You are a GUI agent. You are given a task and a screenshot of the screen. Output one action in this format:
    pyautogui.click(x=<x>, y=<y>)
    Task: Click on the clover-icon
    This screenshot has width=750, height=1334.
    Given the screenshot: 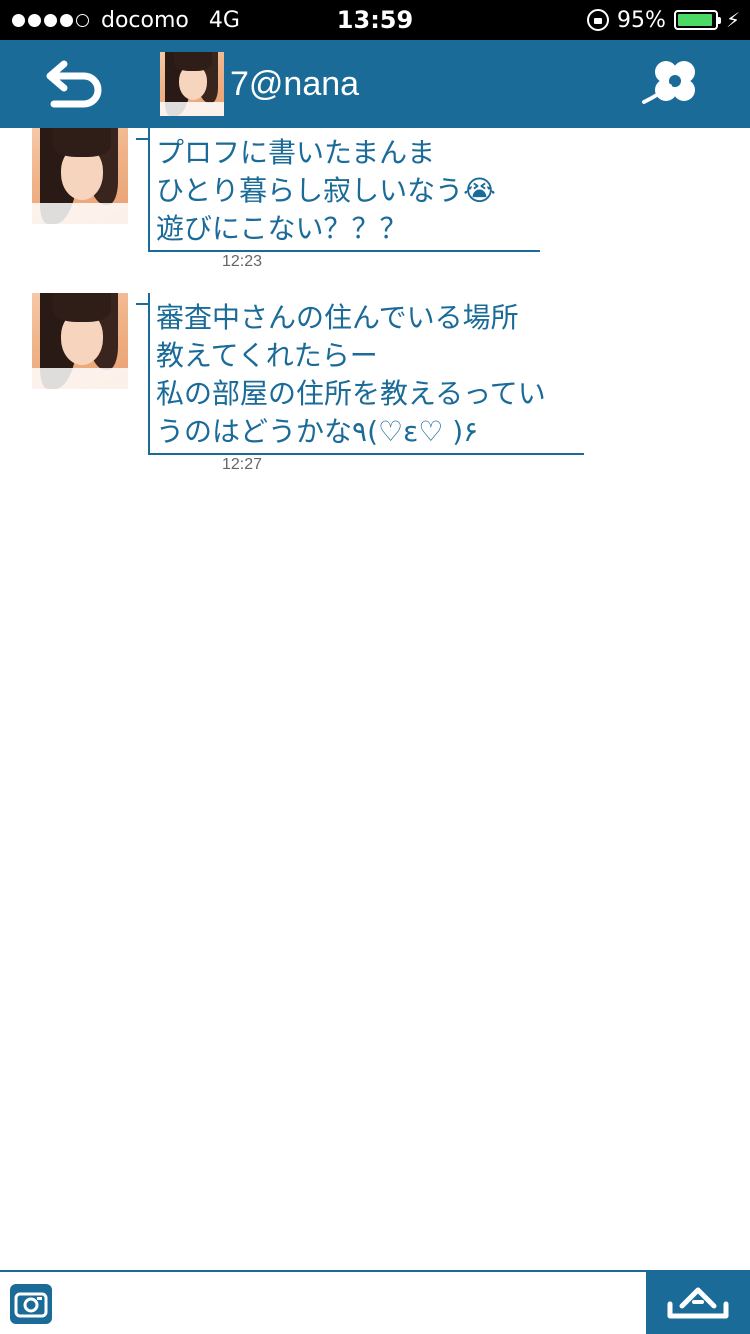 What is the action you would take?
    pyautogui.click(x=668, y=82)
    